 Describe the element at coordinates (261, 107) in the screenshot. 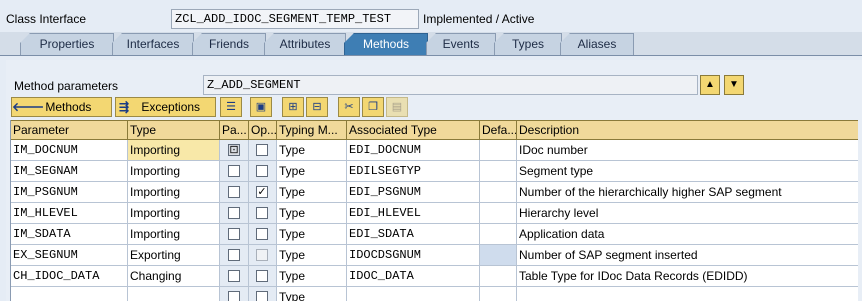

I see `detail-button: ▣` at that location.